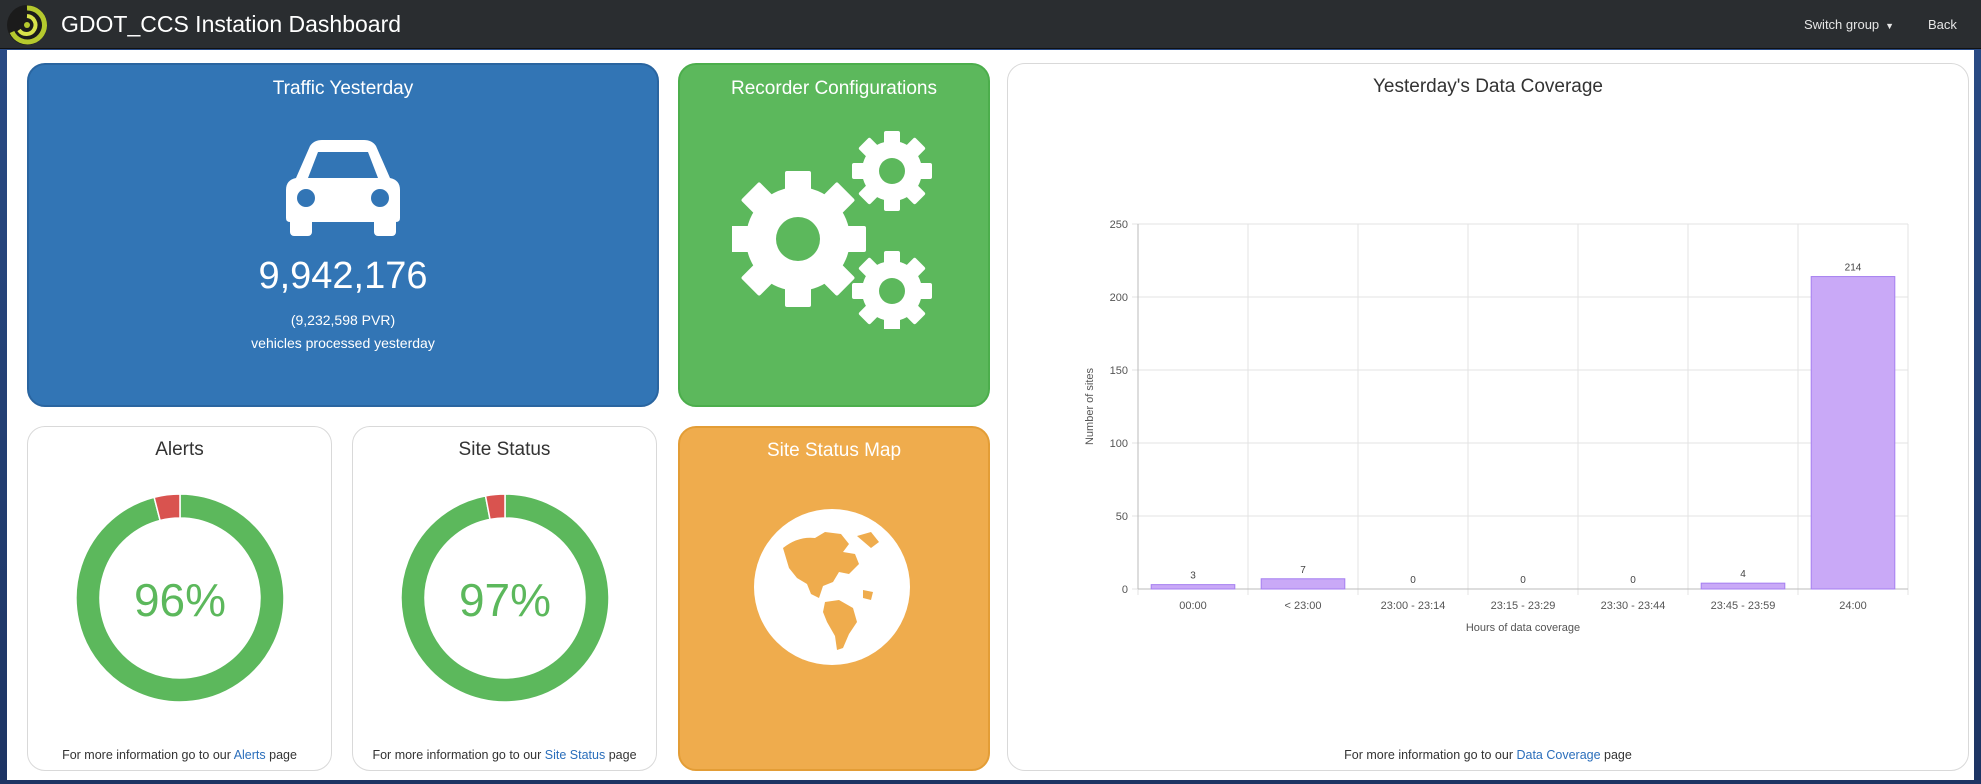 This screenshot has height=784, width=1981. I want to click on large-gear-icon, so click(799, 239).